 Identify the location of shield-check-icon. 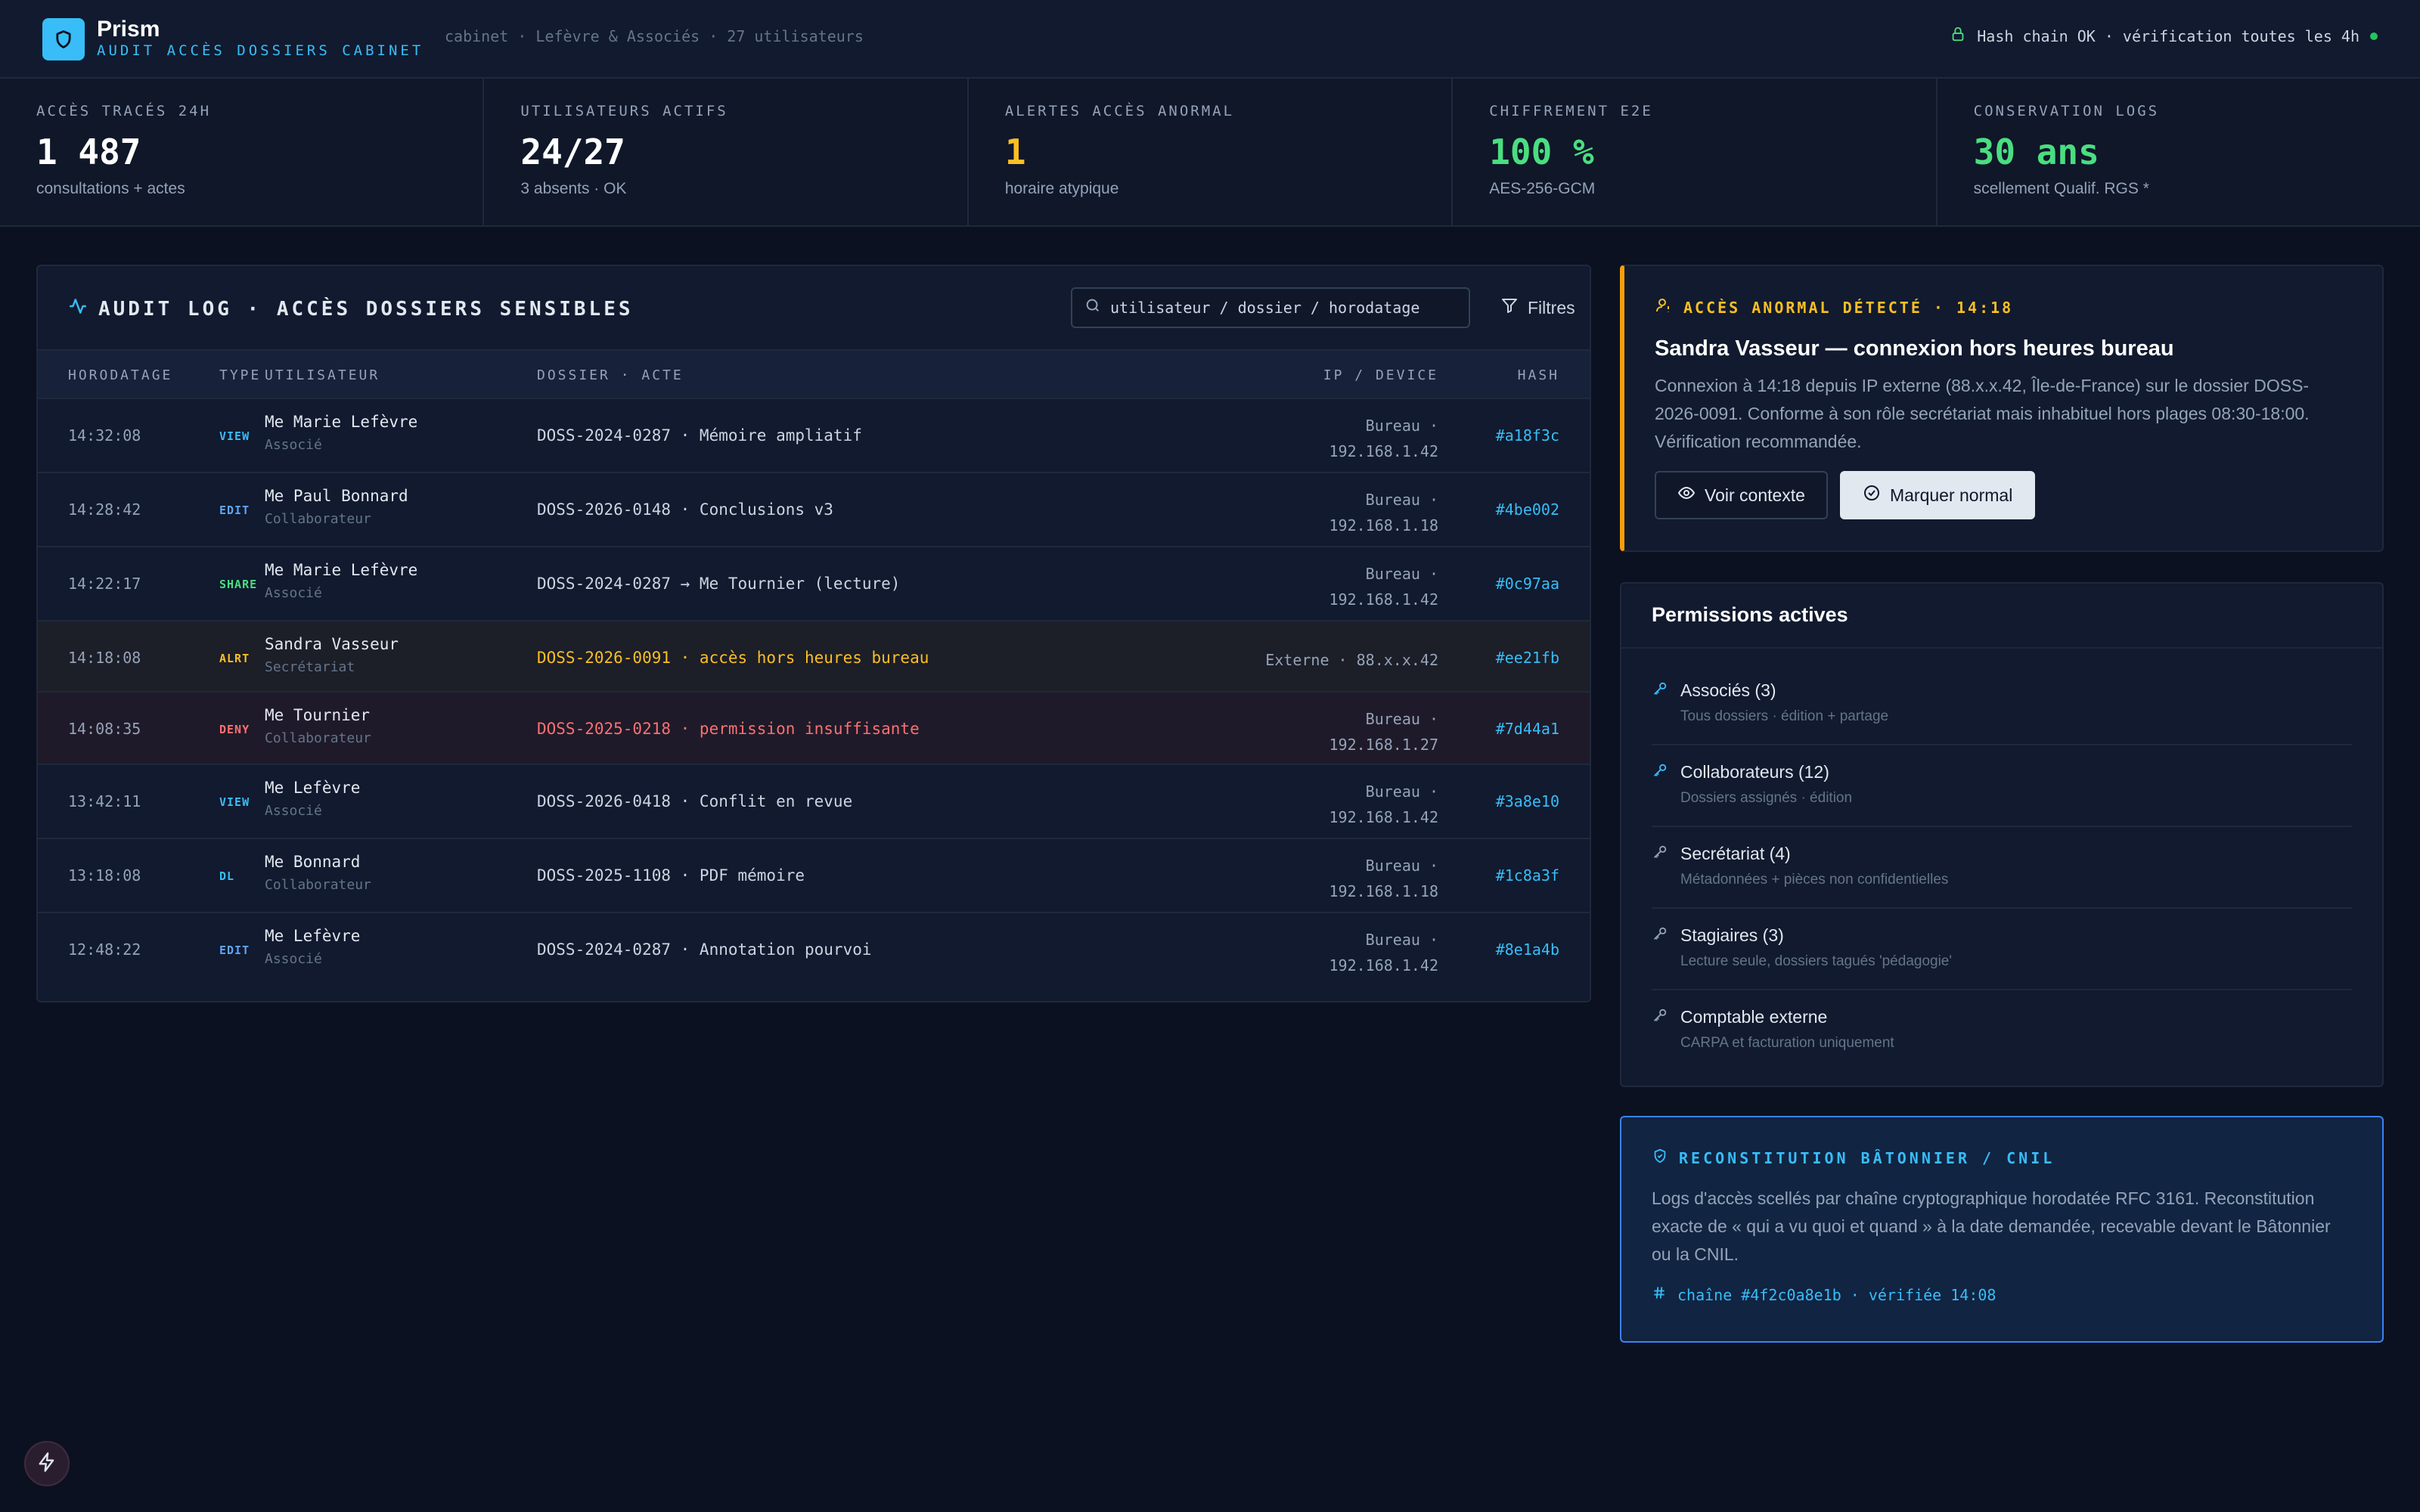
(1660, 1158).